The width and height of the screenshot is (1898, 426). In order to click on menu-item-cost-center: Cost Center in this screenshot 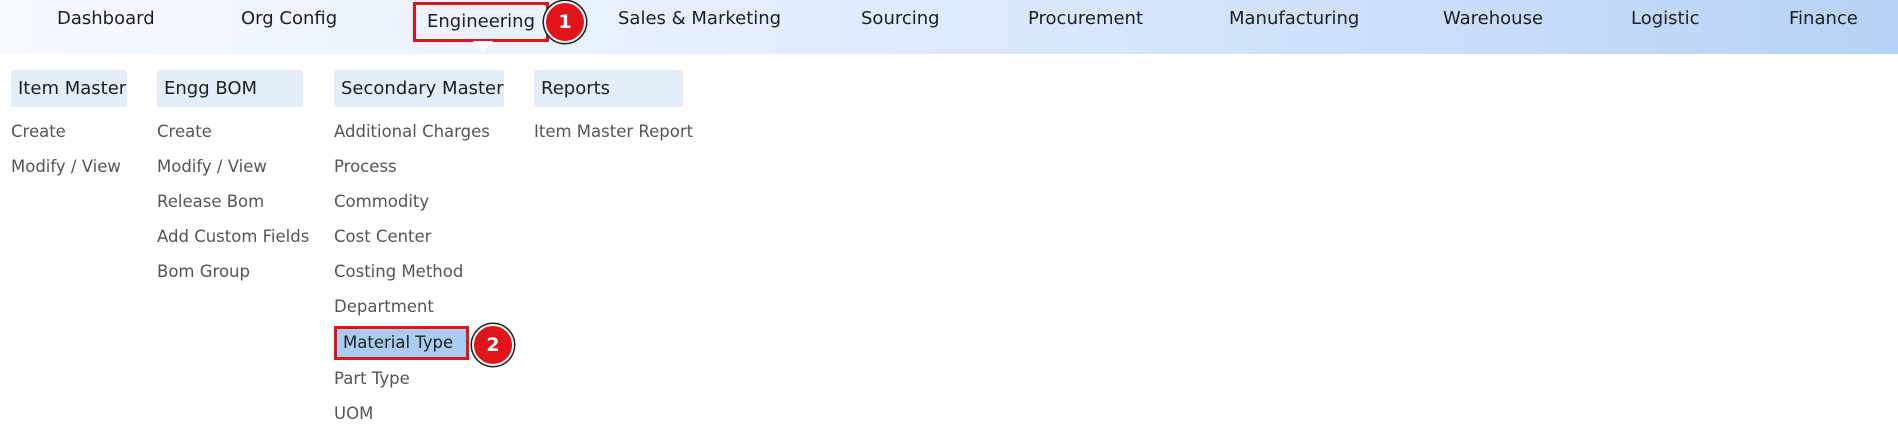, I will do `click(382, 237)`.